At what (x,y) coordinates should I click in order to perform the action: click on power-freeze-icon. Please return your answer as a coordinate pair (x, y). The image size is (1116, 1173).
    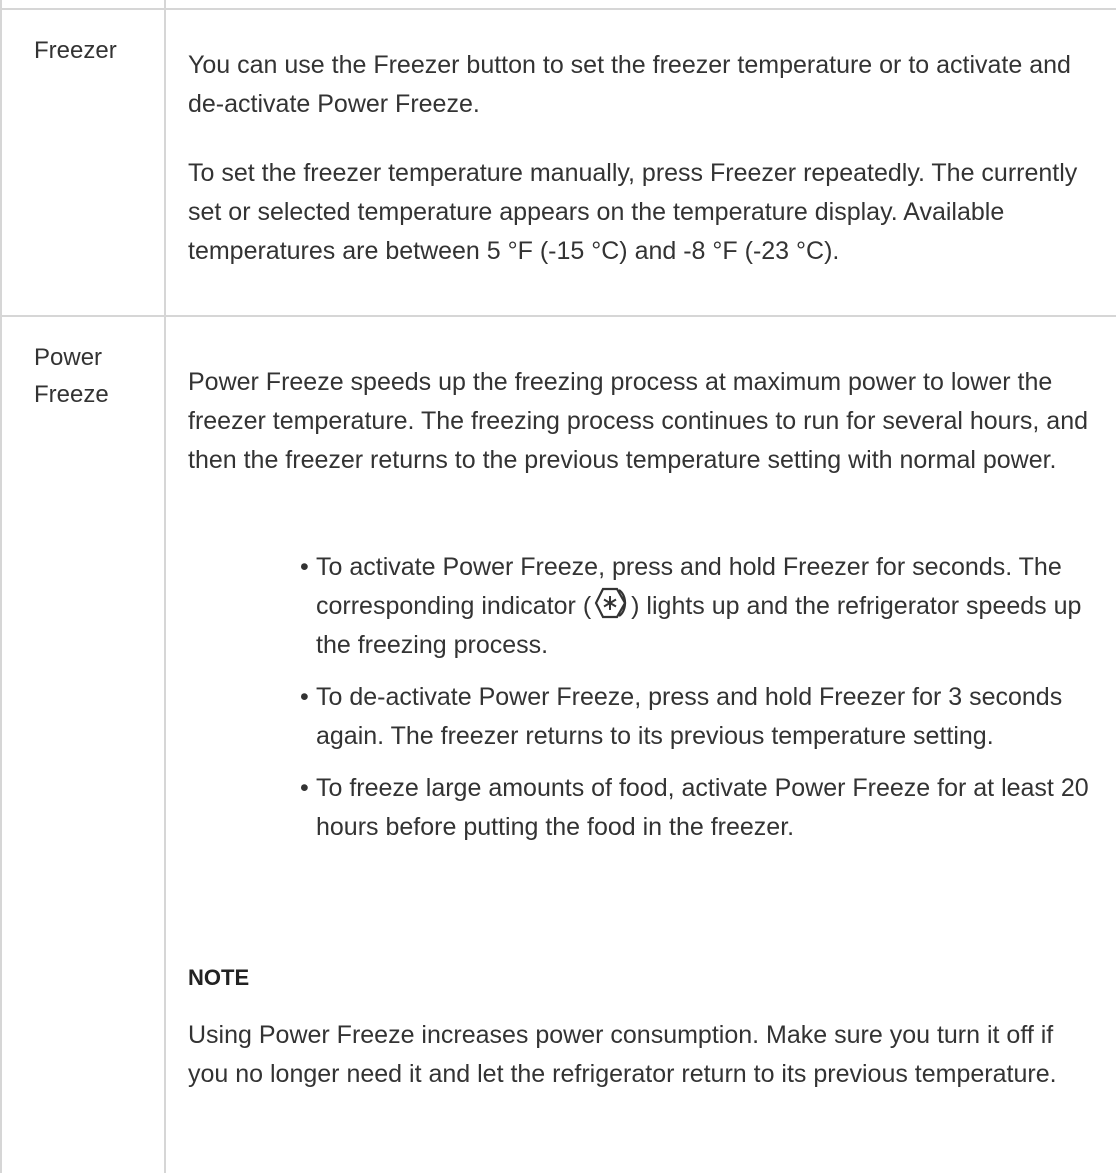
    Looking at the image, I should click on (610, 603).